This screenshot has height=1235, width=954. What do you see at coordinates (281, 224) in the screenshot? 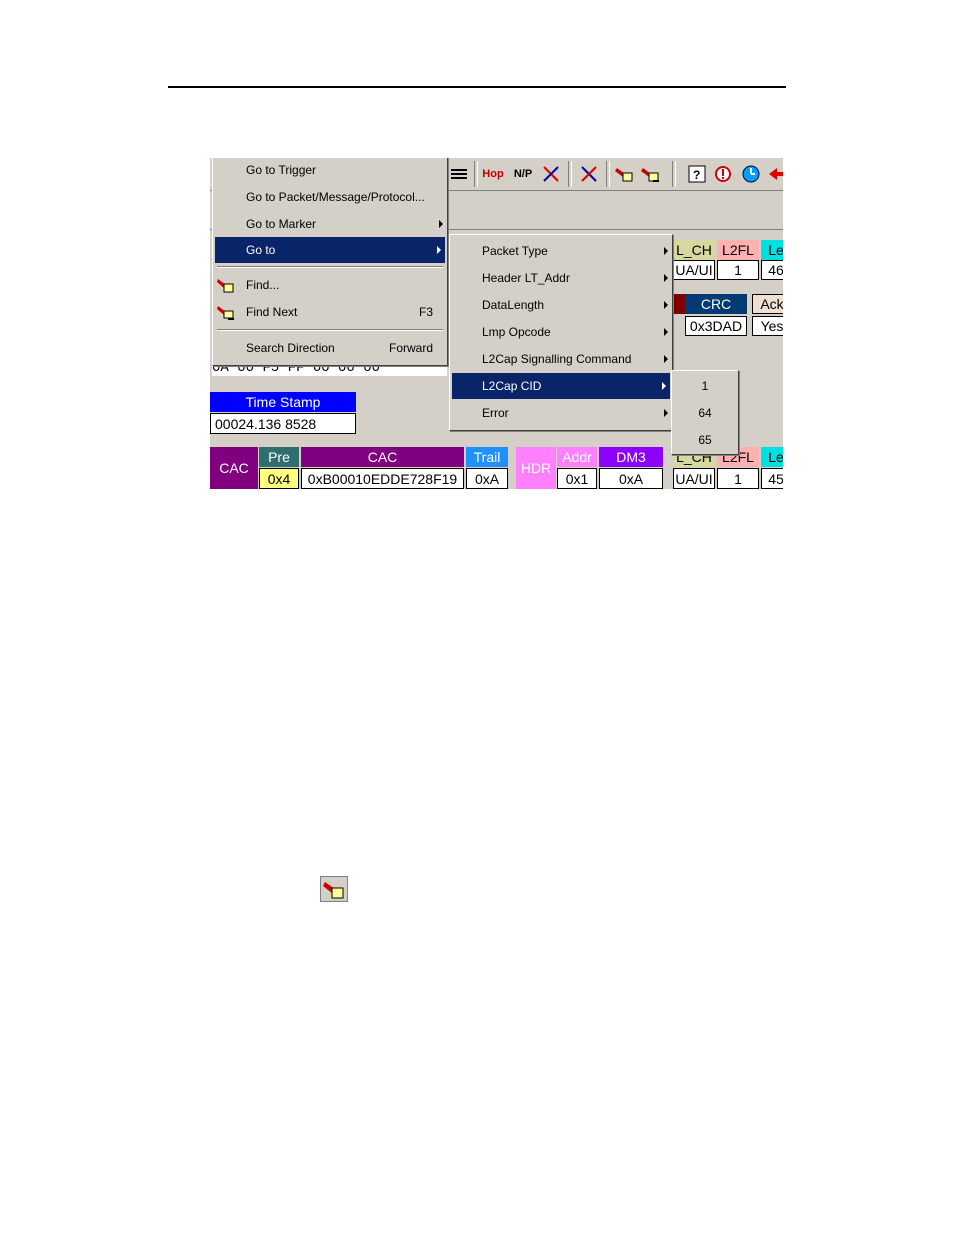
I see `menu-item-label: Go to Marker` at bounding box center [281, 224].